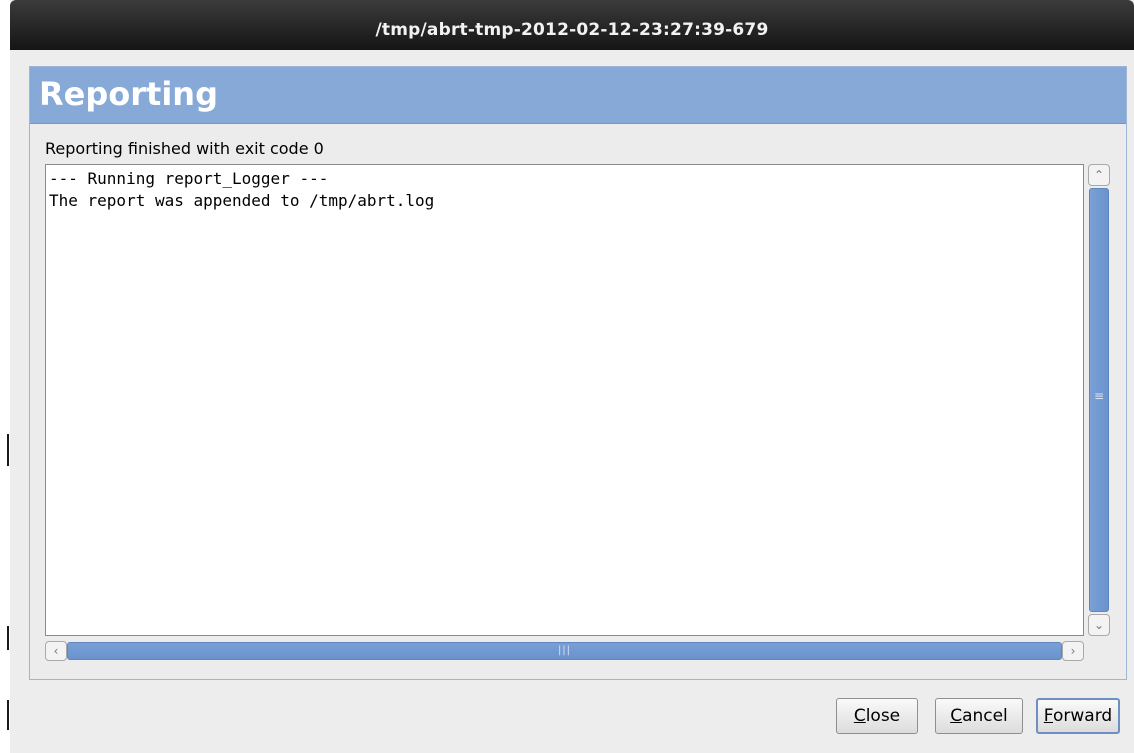  What do you see at coordinates (242, 200) in the screenshot?
I see `log-line: The report was appended to /tmp/abrt.log` at bounding box center [242, 200].